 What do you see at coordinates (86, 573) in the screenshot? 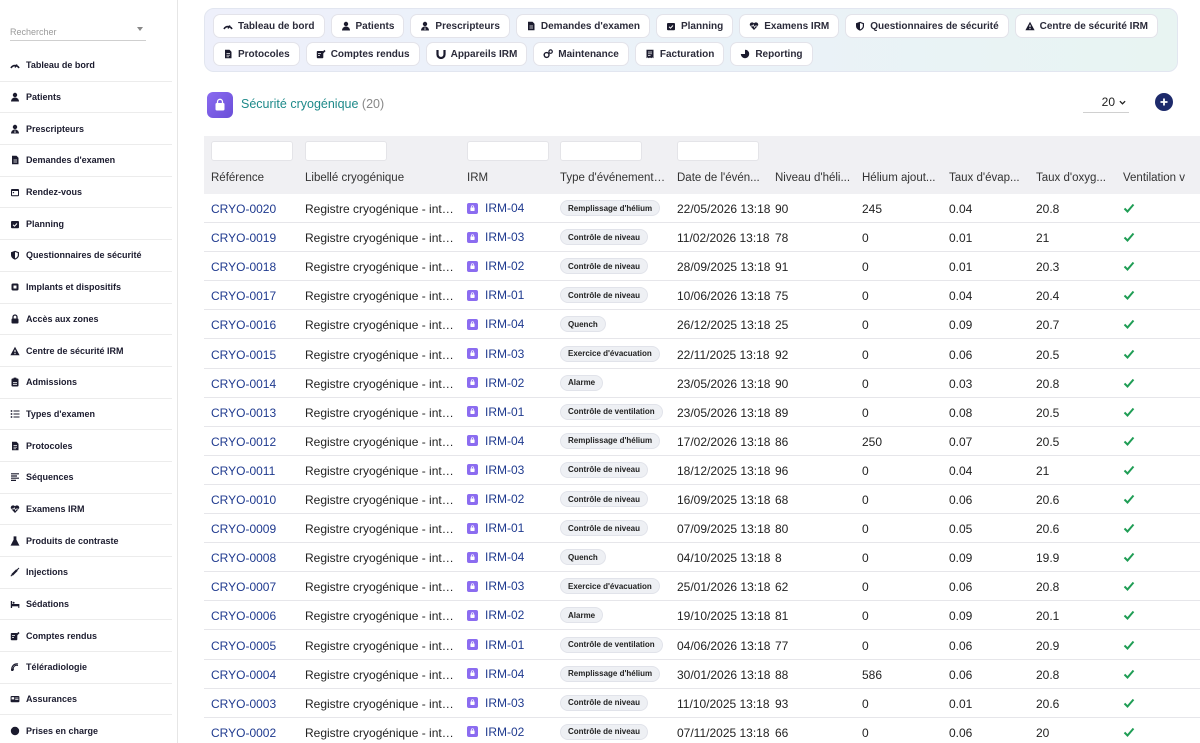
I see `sidebar-item-injections: Injections` at bounding box center [86, 573].